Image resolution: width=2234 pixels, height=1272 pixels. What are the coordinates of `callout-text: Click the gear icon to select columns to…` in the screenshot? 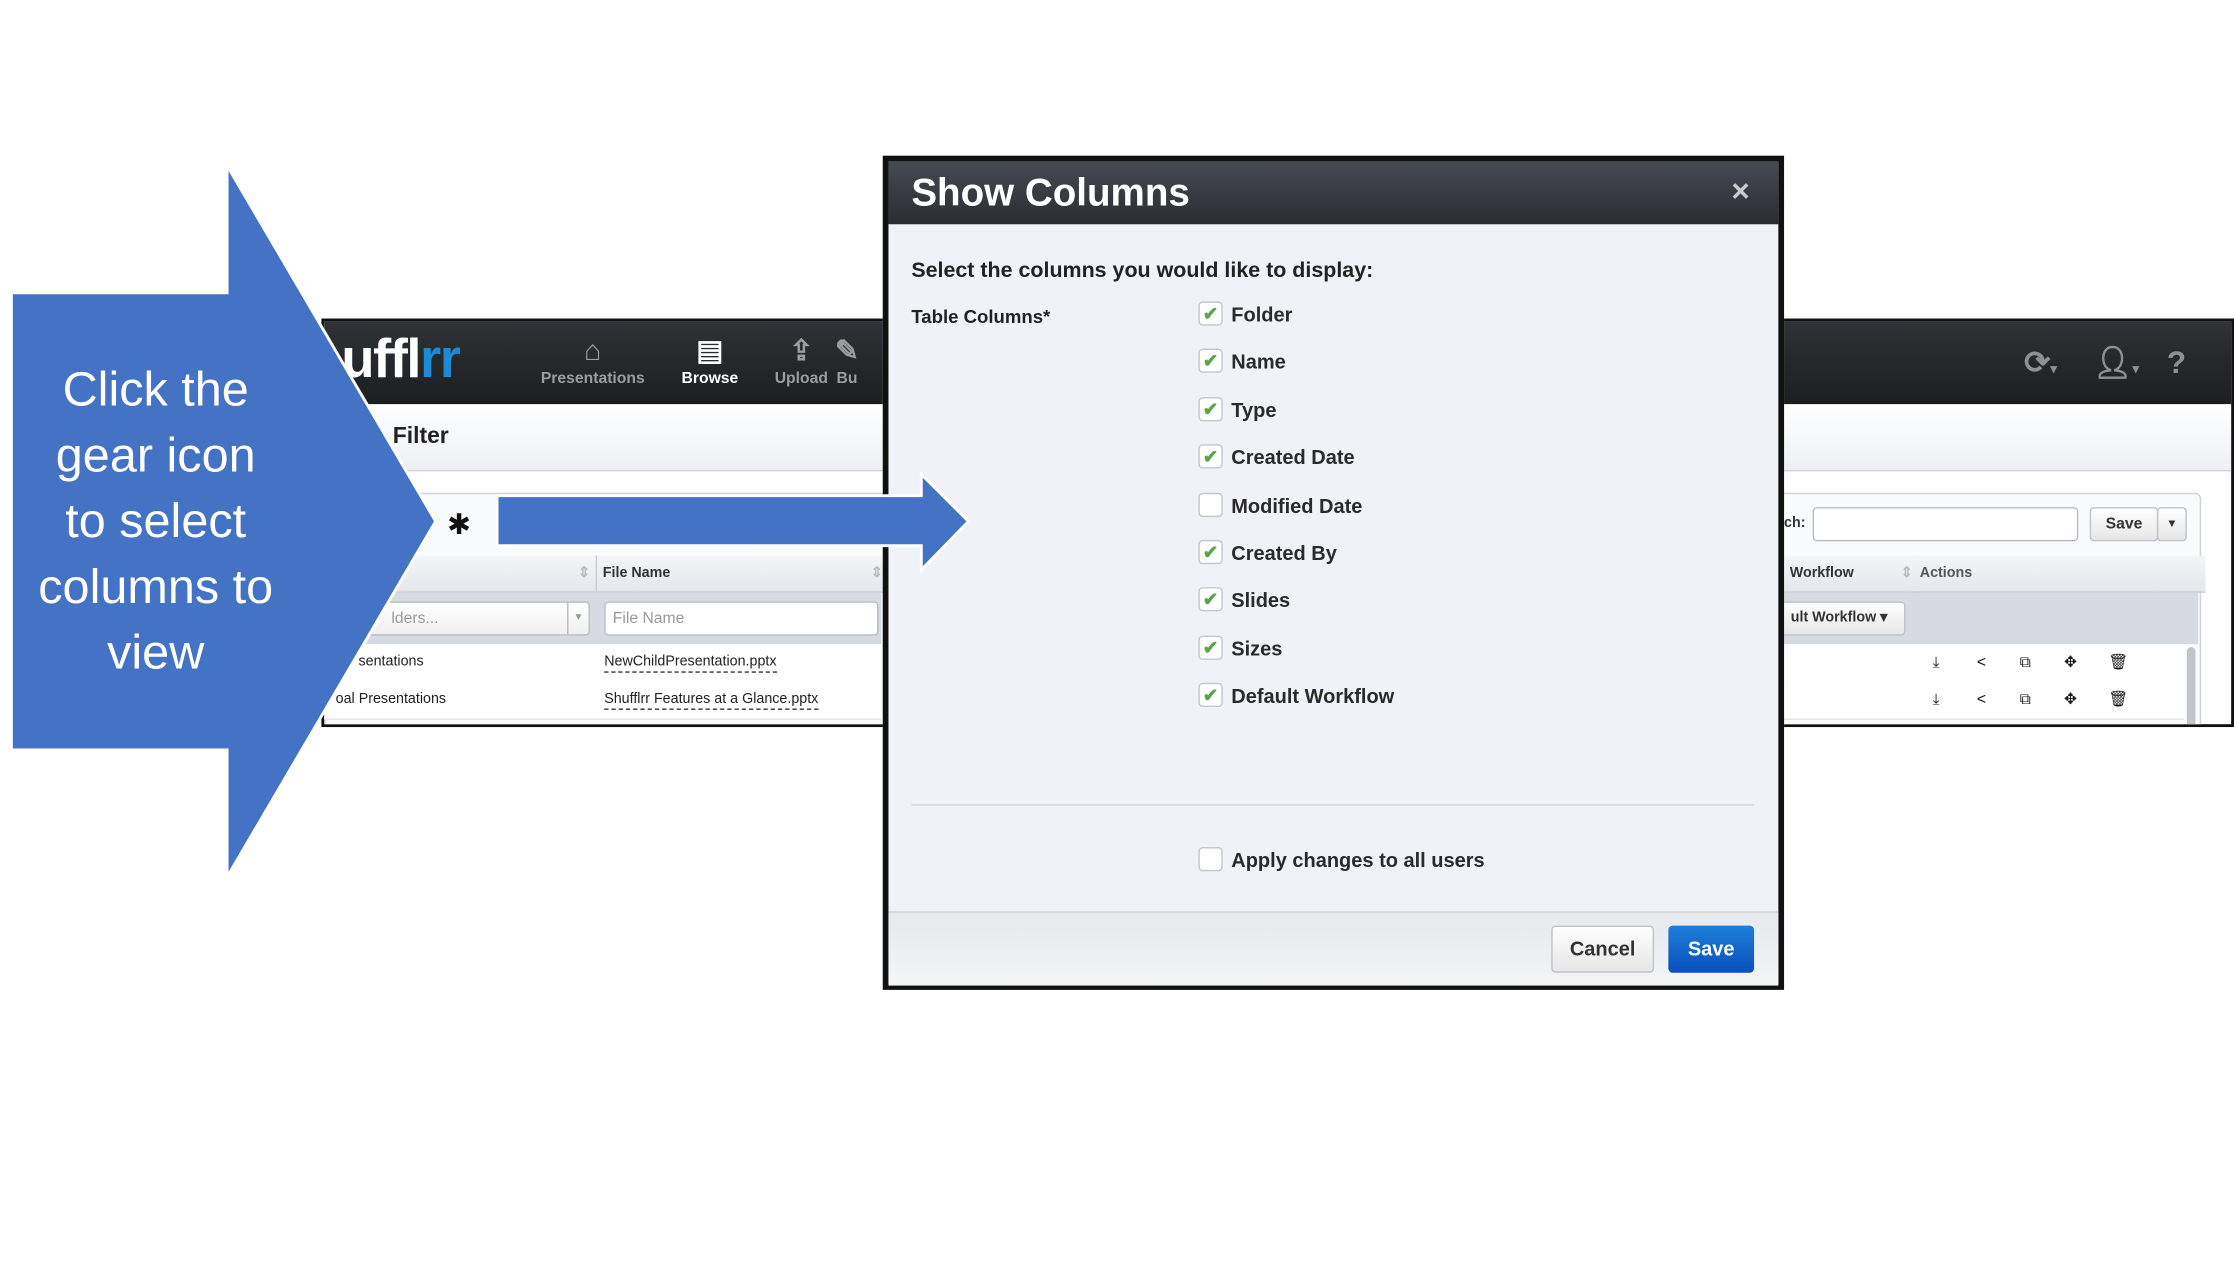 It's located at (156, 521).